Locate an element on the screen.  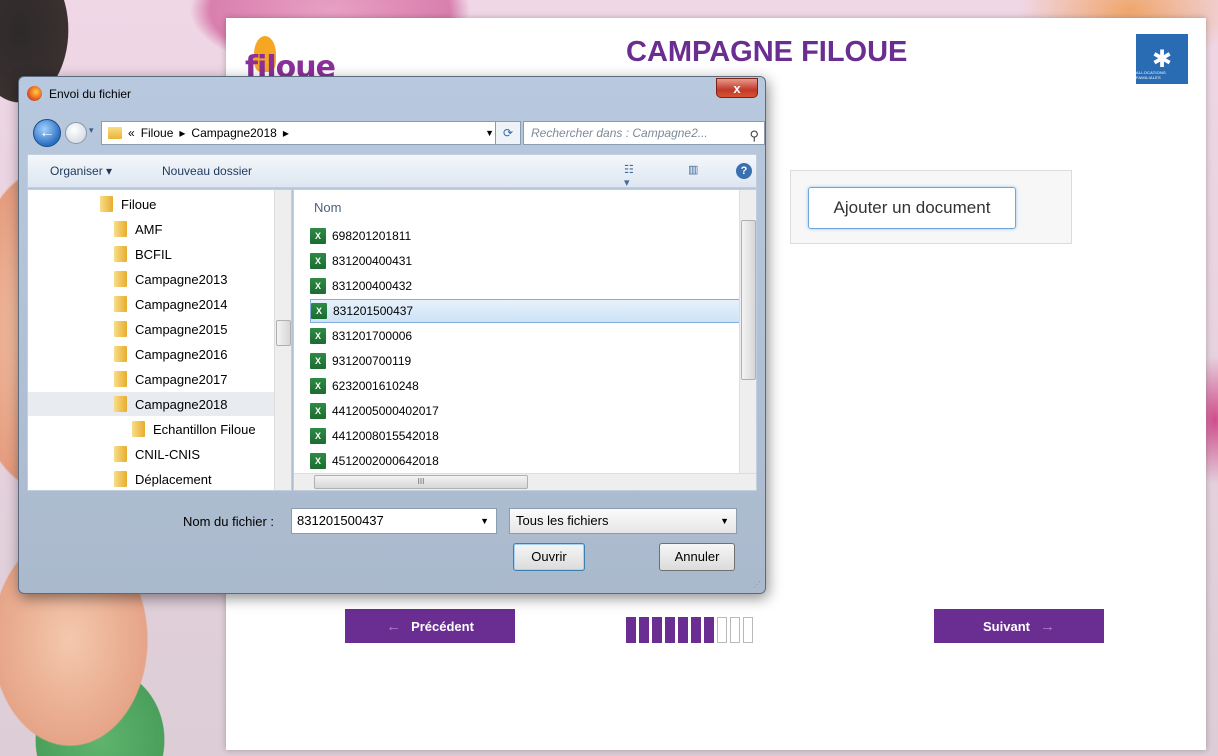
breadcrumb: « Filoue ▸ Campagne2018 ▸ ▼ is located at coordinates (302, 133).